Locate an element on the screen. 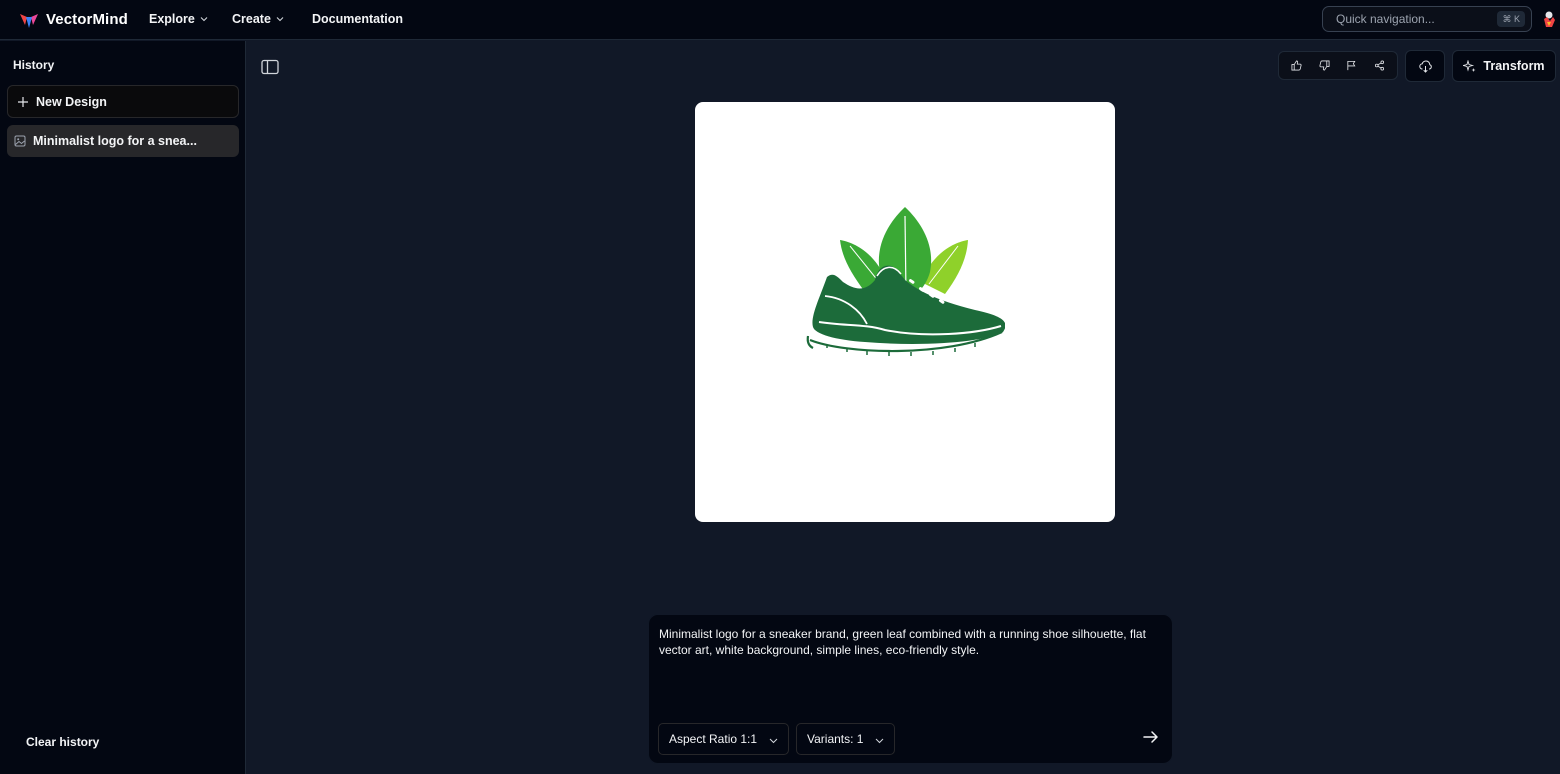 This screenshot has height=774, width=1560. brand-name: VectorMind is located at coordinates (87, 19).